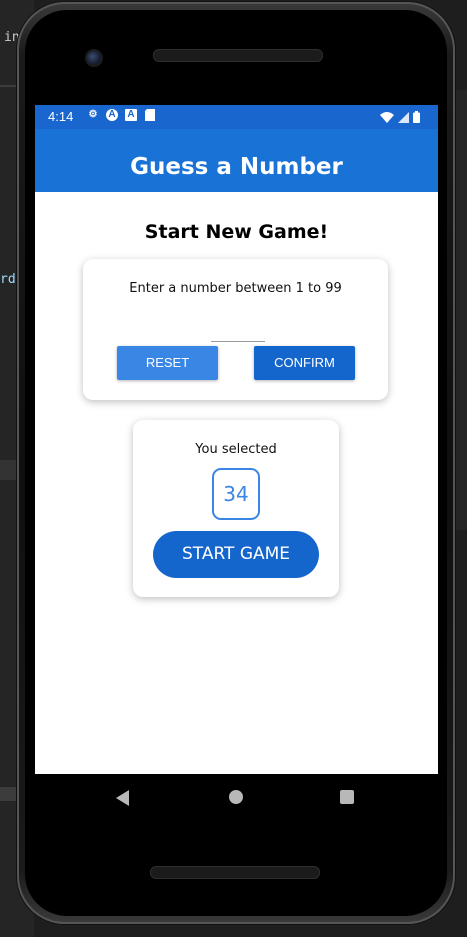 The width and height of the screenshot is (467, 937). I want to click on status-icons-right, so click(400, 119).